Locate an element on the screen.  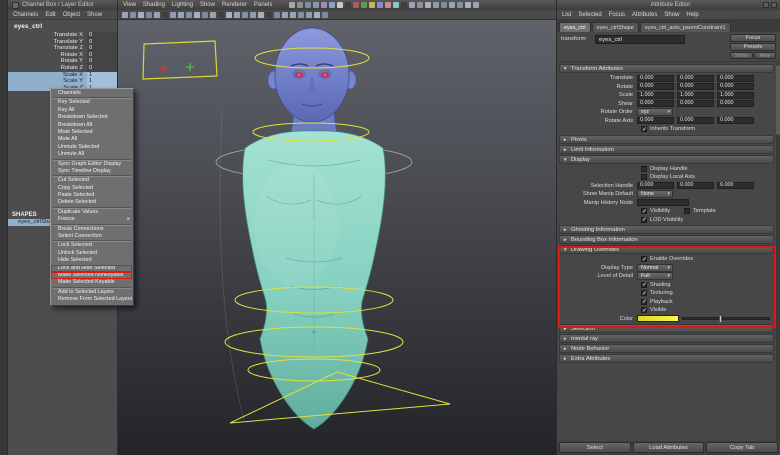
menu-item-sync-graph-editor-display: Sync Graph Editor Display is located at coordinates (92, 164).